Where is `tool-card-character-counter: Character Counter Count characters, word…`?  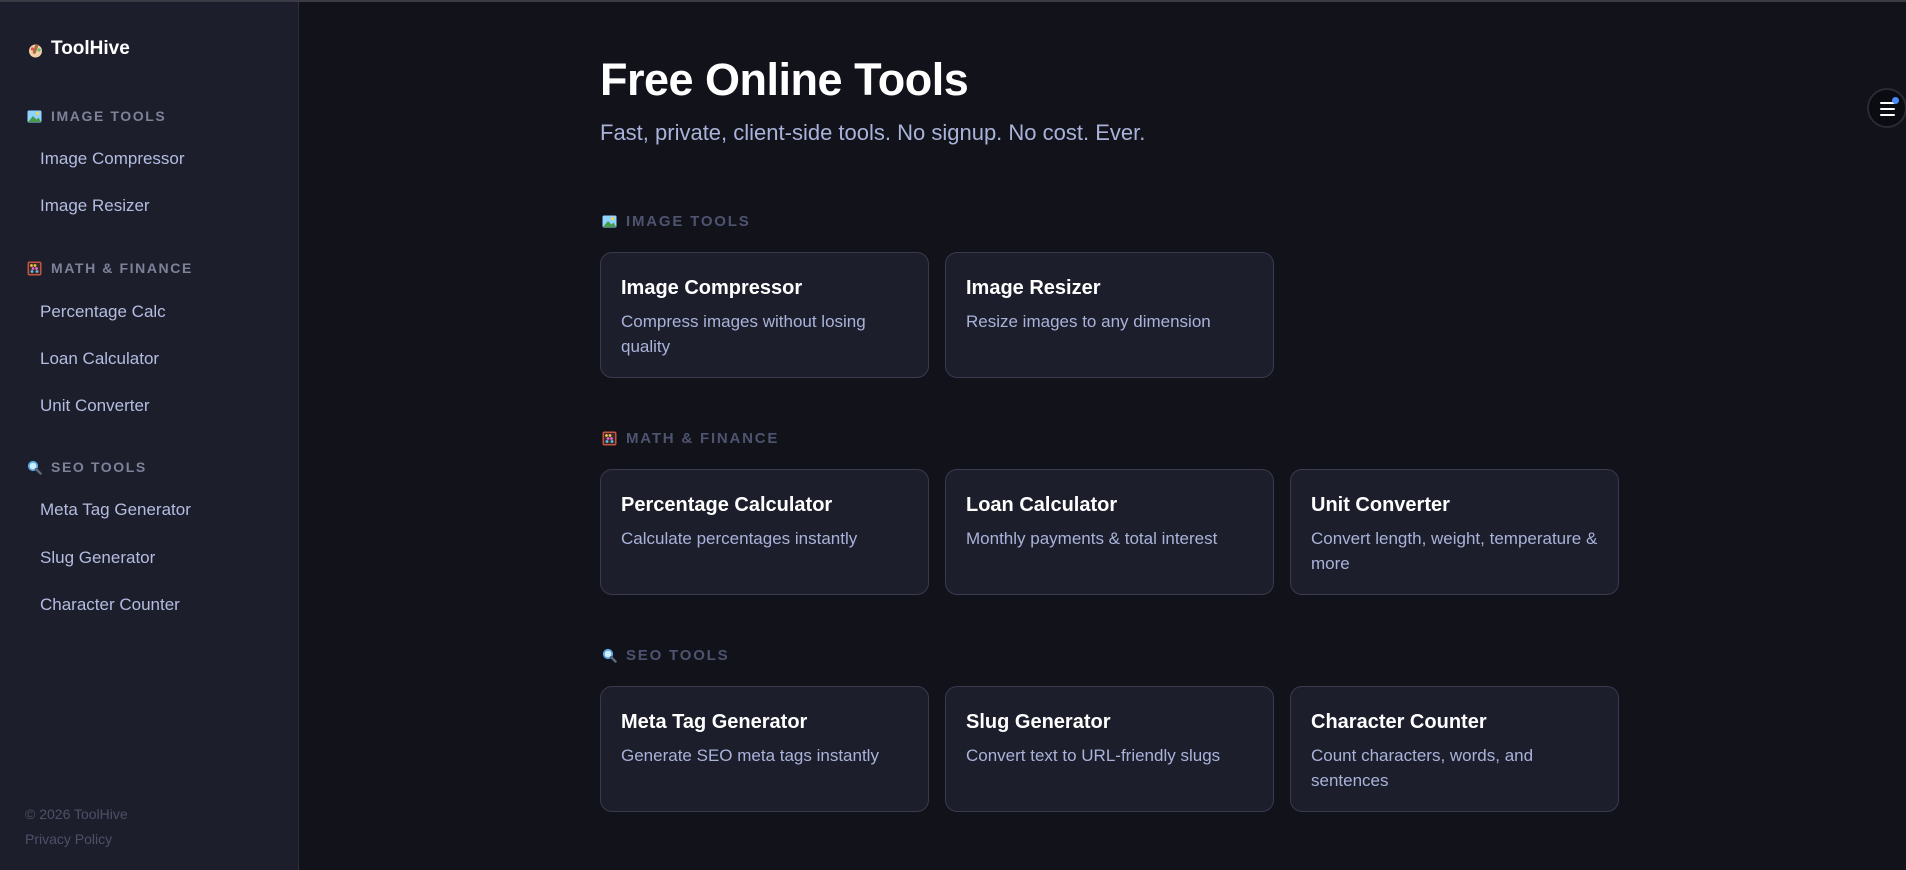 tool-card-character-counter: Character Counter Count characters, word… is located at coordinates (1454, 749).